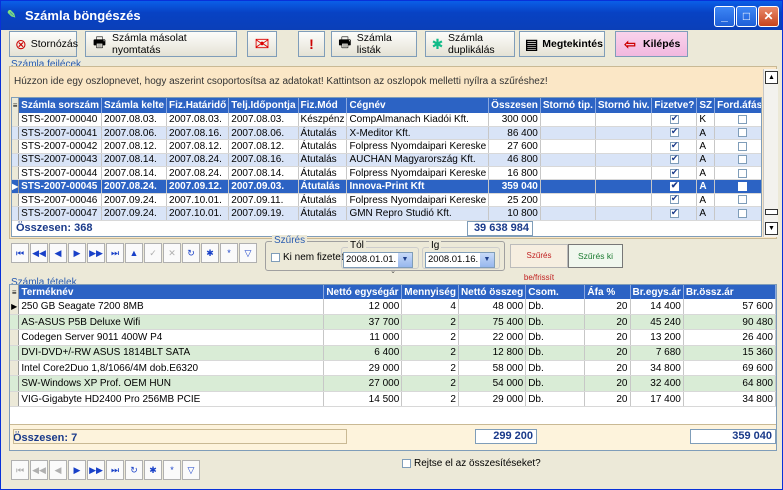  Describe the element at coordinates (771, 212) in the screenshot. I see `scroll-thumb` at that location.